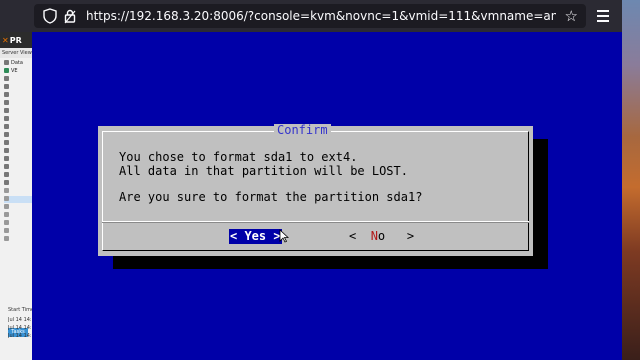  Describe the element at coordinates (284, 236) in the screenshot. I see `mouse-pointer-icon` at that location.